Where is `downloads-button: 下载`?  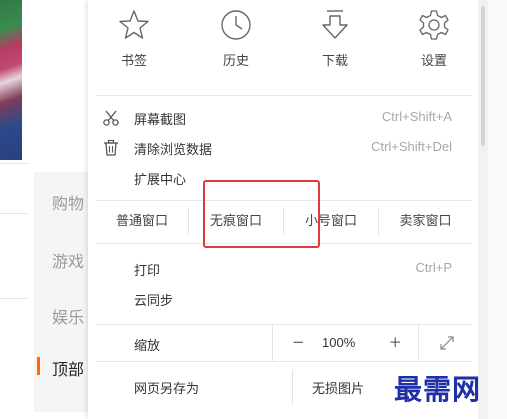
downloads-button: 下载 is located at coordinates (335, 46).